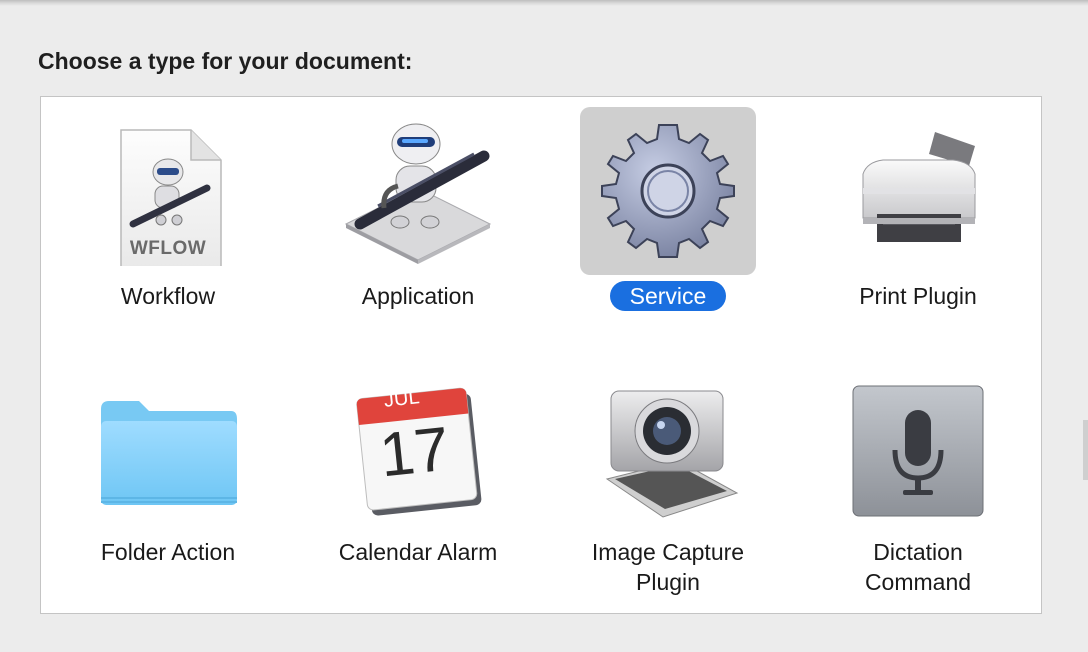 This screenshot has height=652, width=1088. What do you see at coordinates (1085, 450) in the screenshot?
I see `window-edge` at bounding box center [1085, 450].